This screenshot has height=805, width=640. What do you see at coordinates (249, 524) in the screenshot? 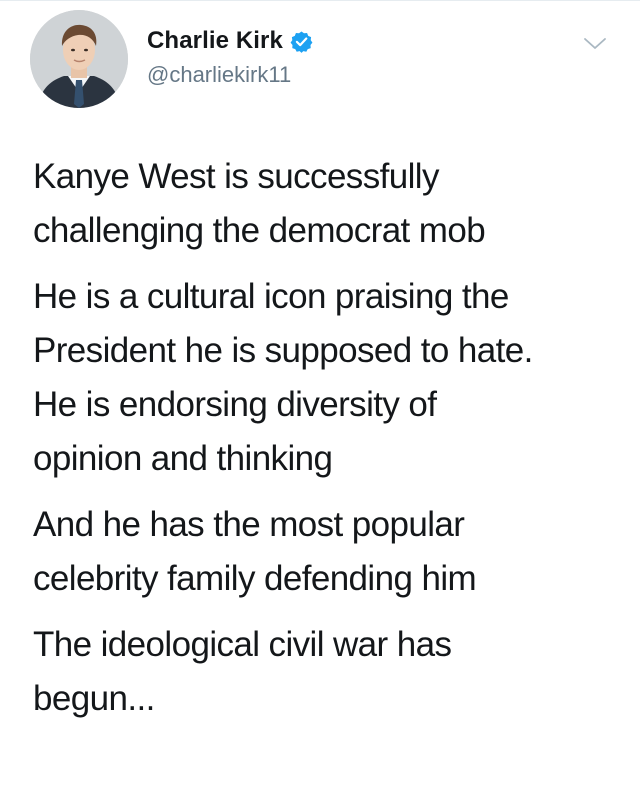
I see `tweet-text-line: And he has the most popular` at bounding box center [249, 524].